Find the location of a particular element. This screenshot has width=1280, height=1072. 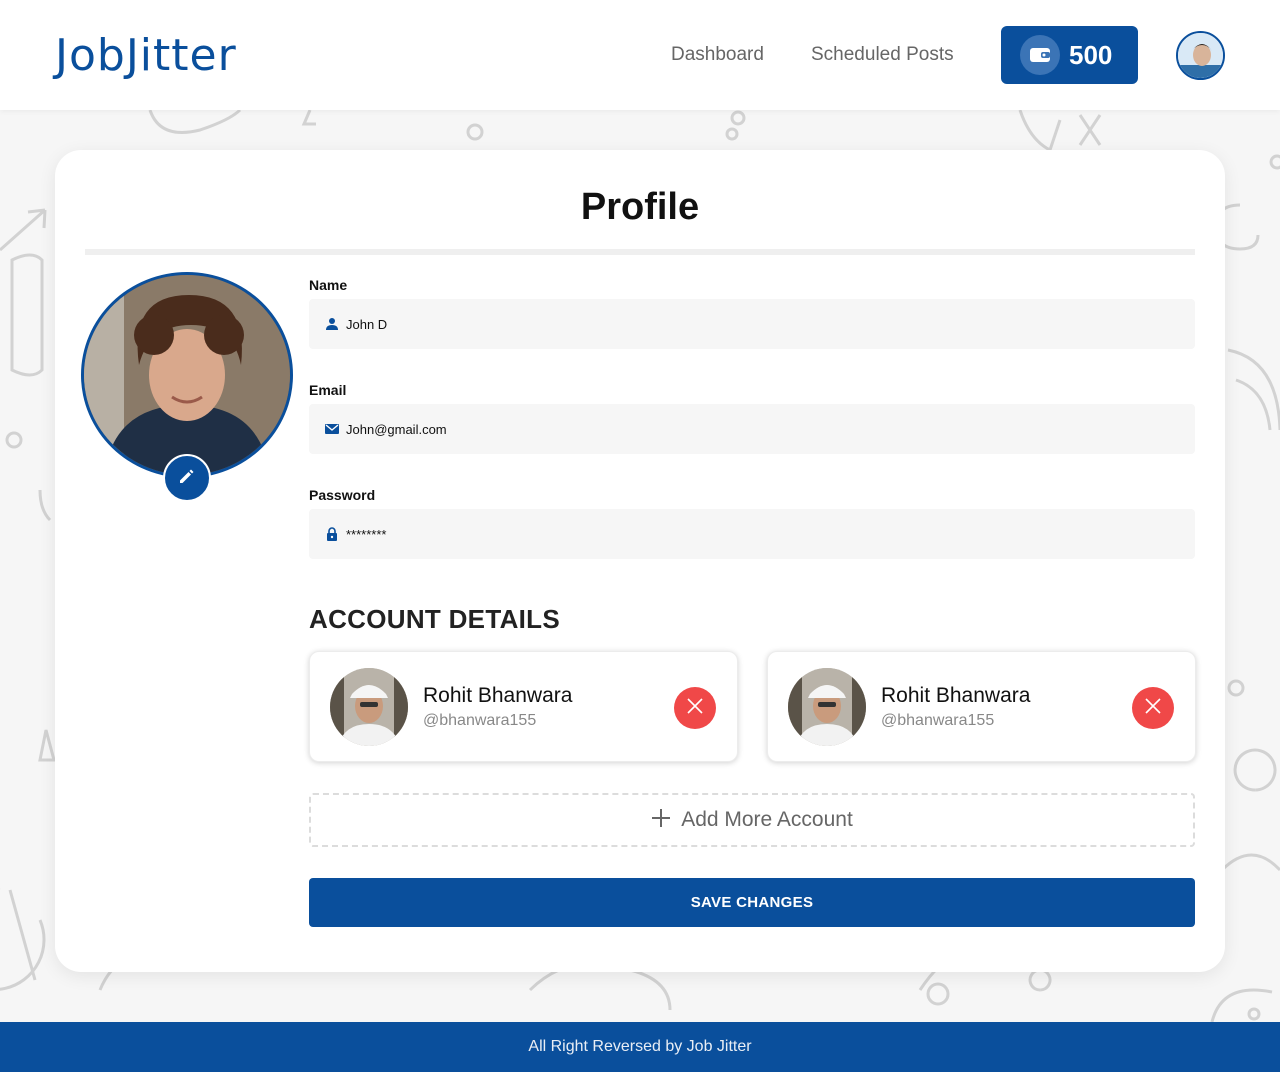

wallet-balance: 500 is located at coordinates (1091, 54).